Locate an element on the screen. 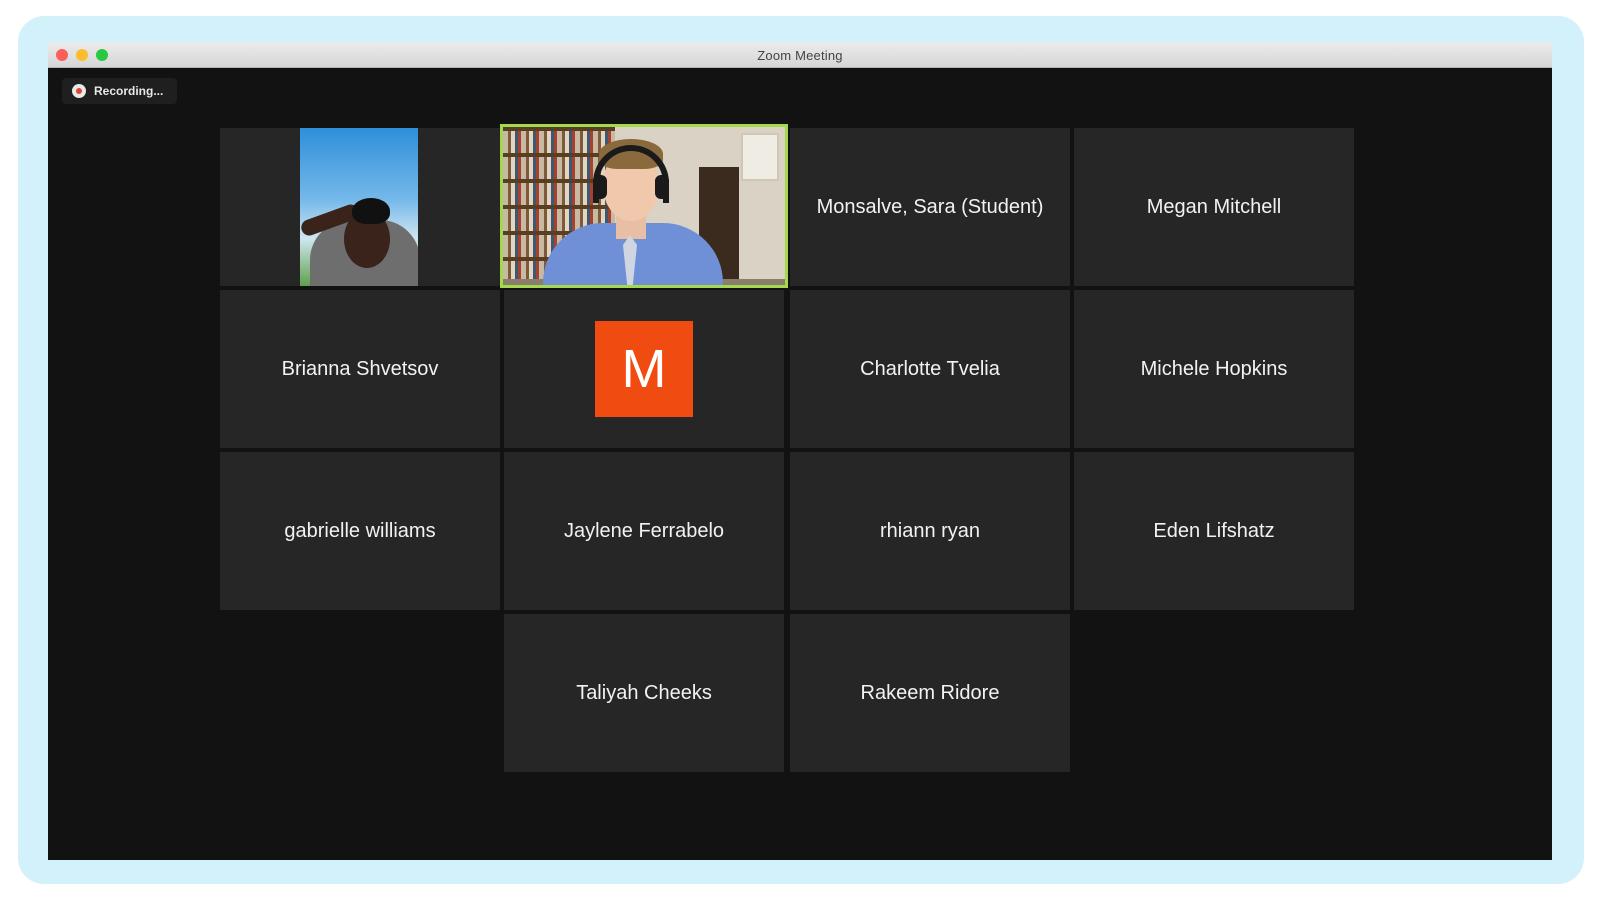 Image resolution: width=1600 pixels, height=900 pixels. wall-picture is located at coordinates (760, 157).